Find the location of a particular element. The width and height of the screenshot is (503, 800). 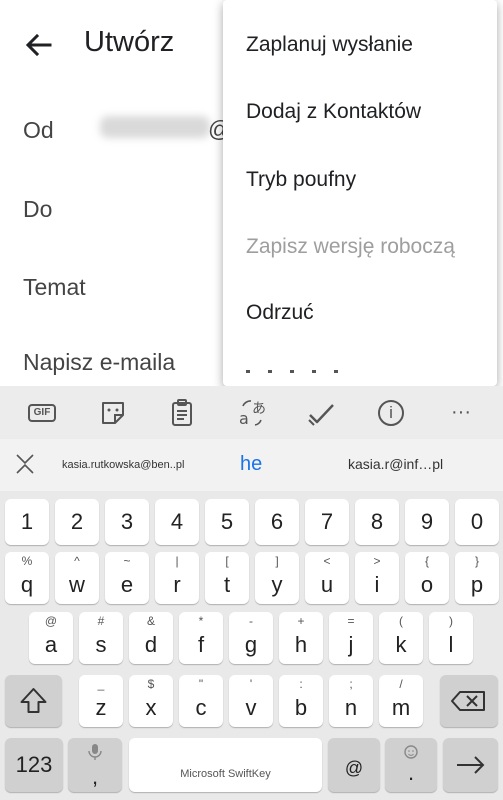

key-u: < u is located at coordinates (327, 578).